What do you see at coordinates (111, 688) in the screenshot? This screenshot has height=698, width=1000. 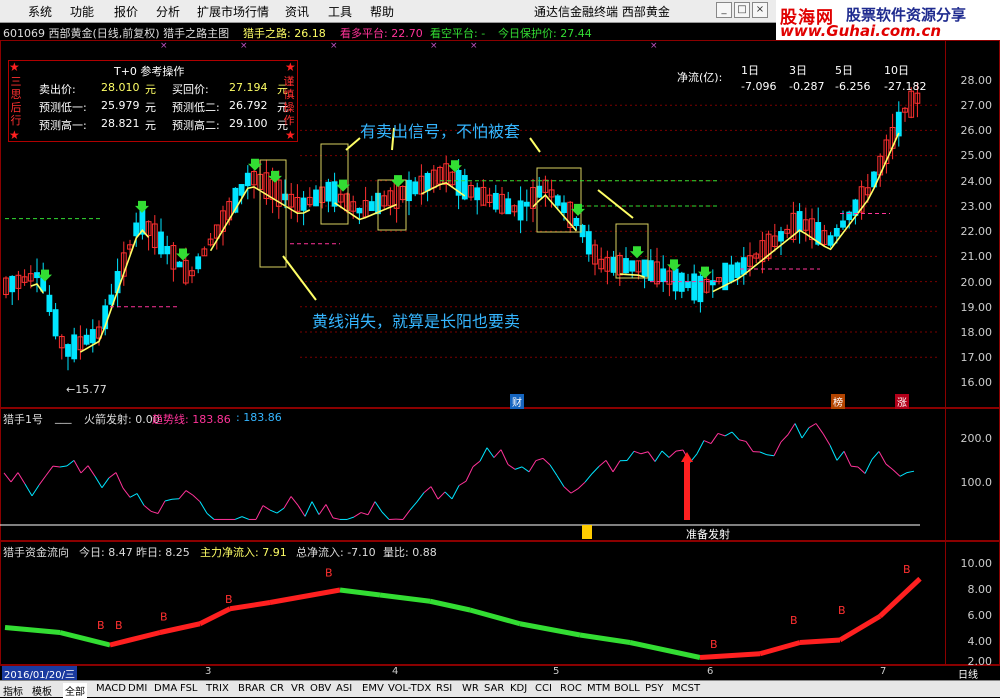 I see `tab-macd: MACD` at bounding box center [111, 688].